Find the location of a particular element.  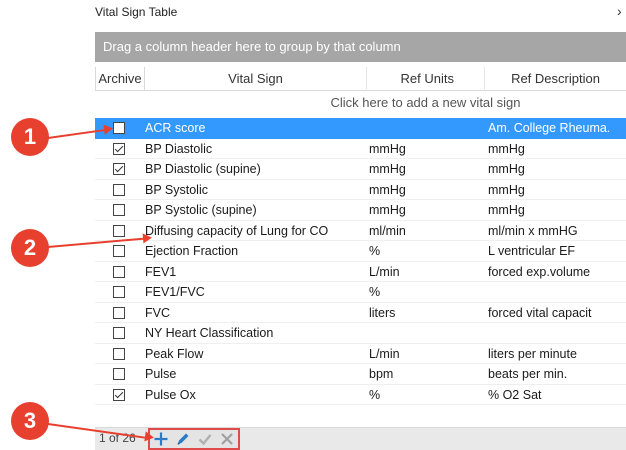

vital-sign-cell: Pulse is located at coordinates (160, 374).